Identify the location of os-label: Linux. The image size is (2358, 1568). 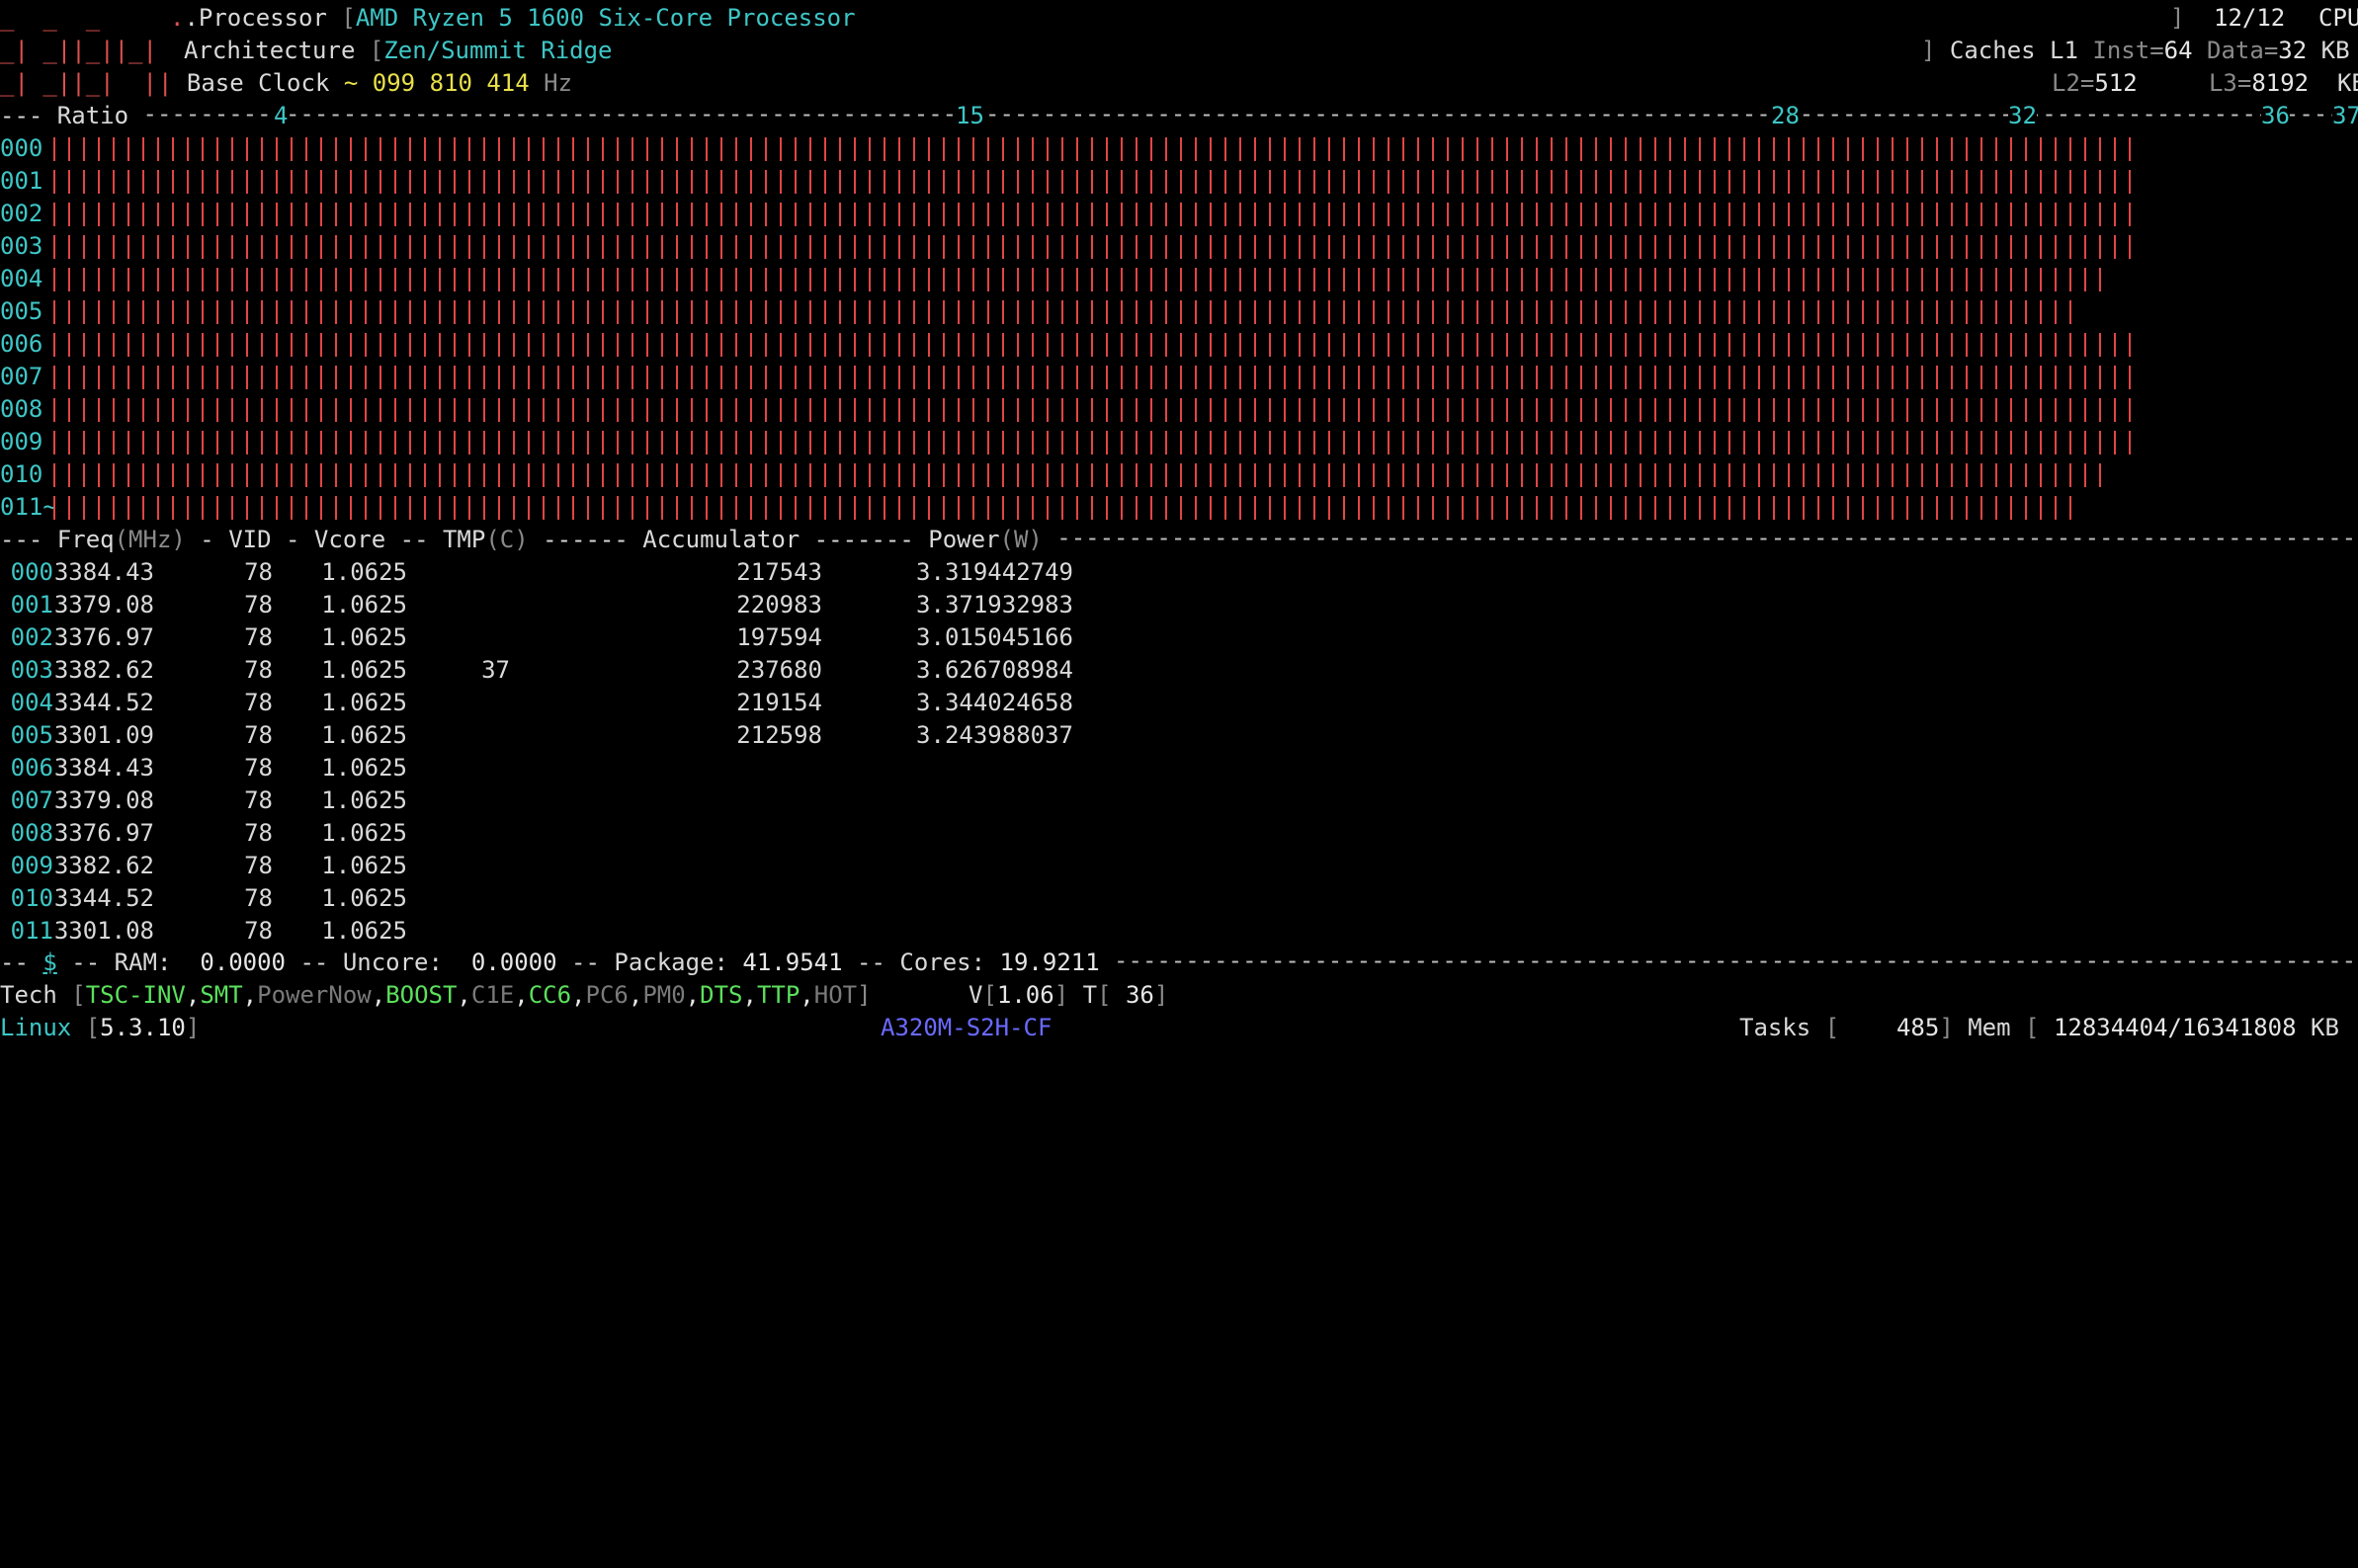
(36, 1027).